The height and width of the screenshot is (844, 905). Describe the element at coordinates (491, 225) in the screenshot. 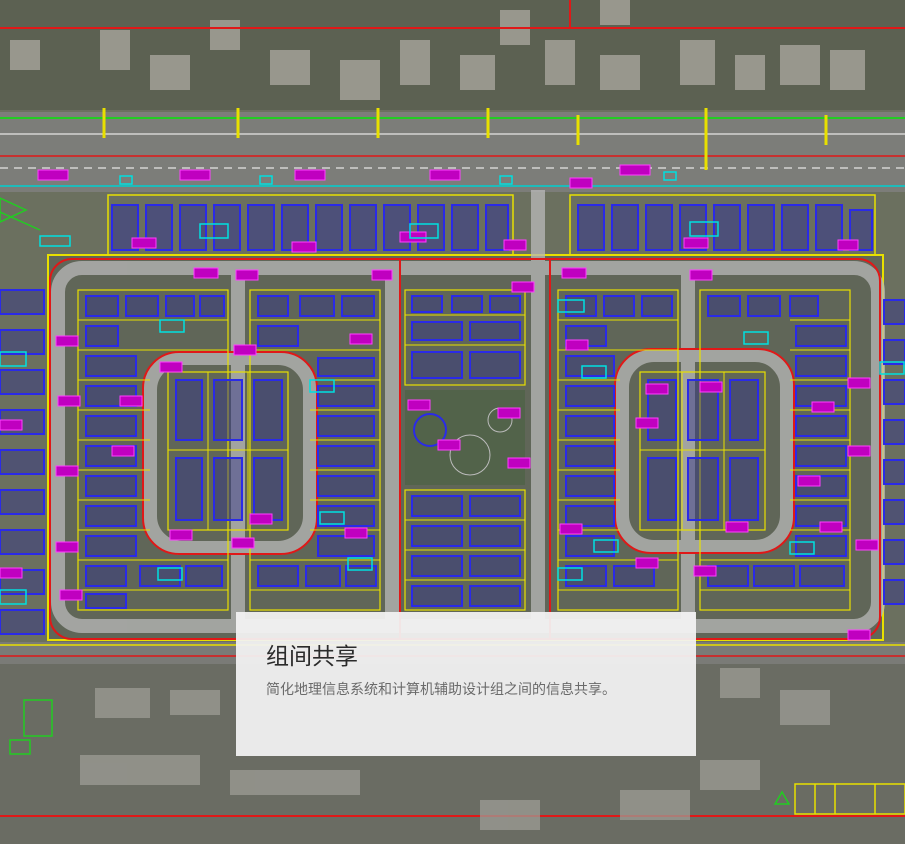

I see `parcel-row-north` at that location.